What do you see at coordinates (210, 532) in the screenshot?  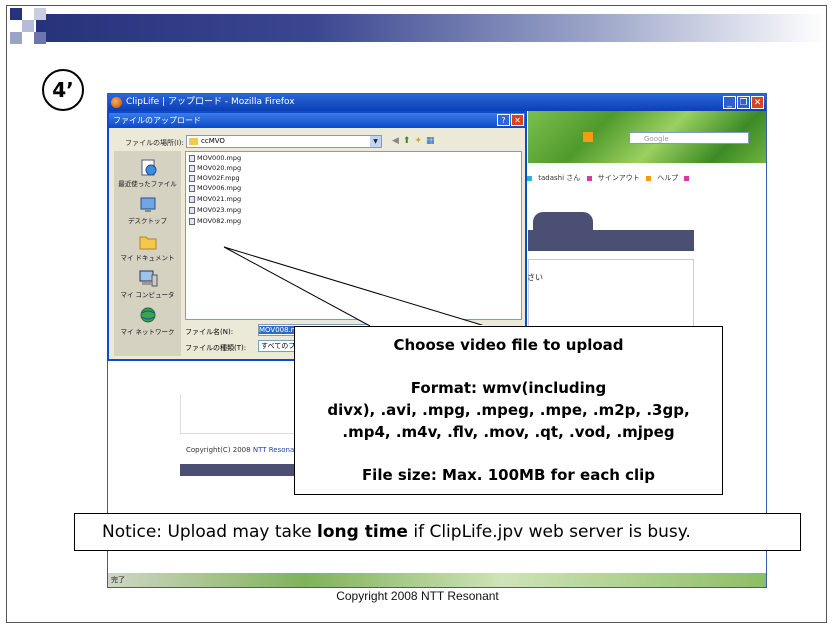 I see `notice-prefix: Notice: Upload may take` at bounding box center [210, 532].